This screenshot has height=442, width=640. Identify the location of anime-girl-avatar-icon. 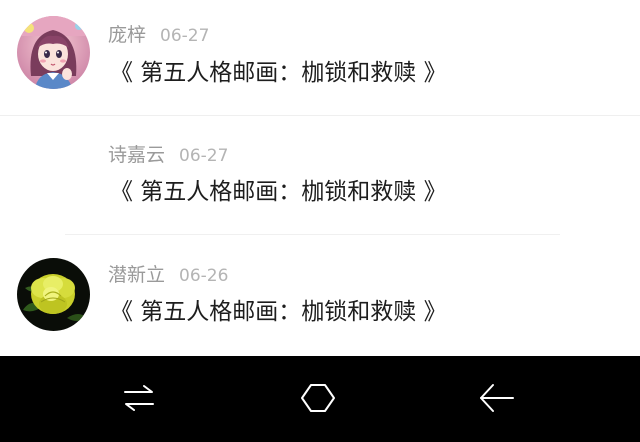
(53, 52).